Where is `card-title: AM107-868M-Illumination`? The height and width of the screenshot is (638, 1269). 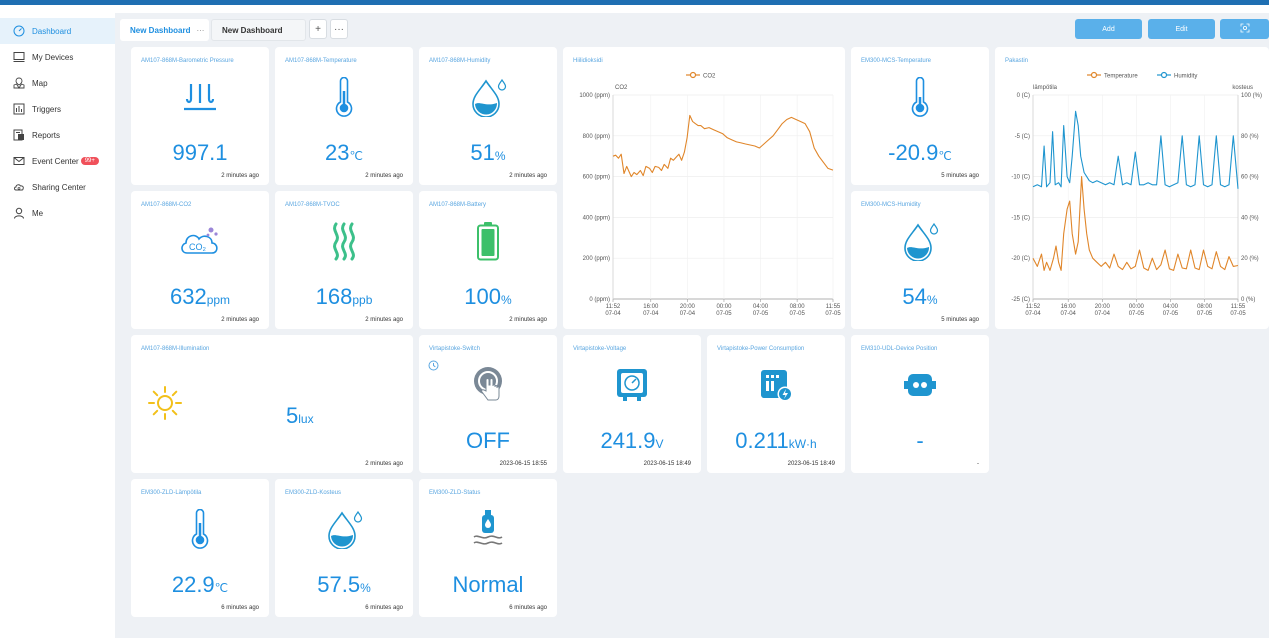 card-title: AM107-868M-Illumination is located at coordinates (175, 349).